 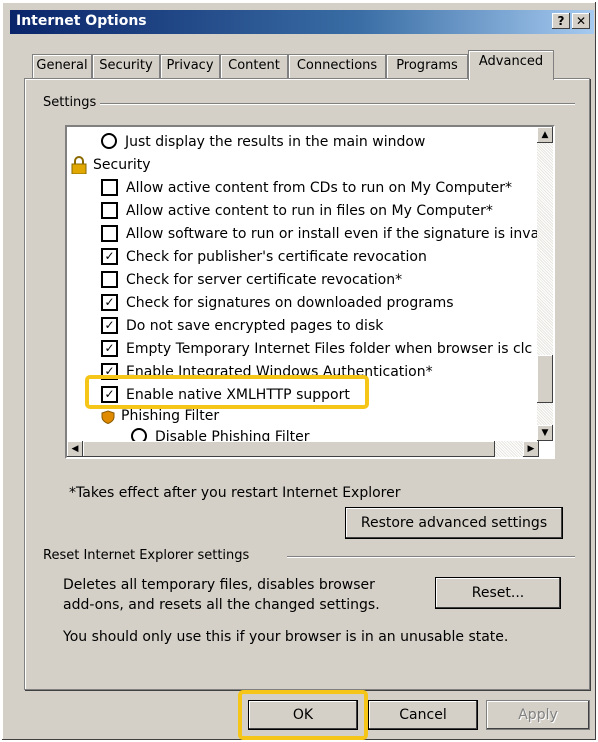 I want to click on tab-privacy: Privacy, so click(x=190, y=66).